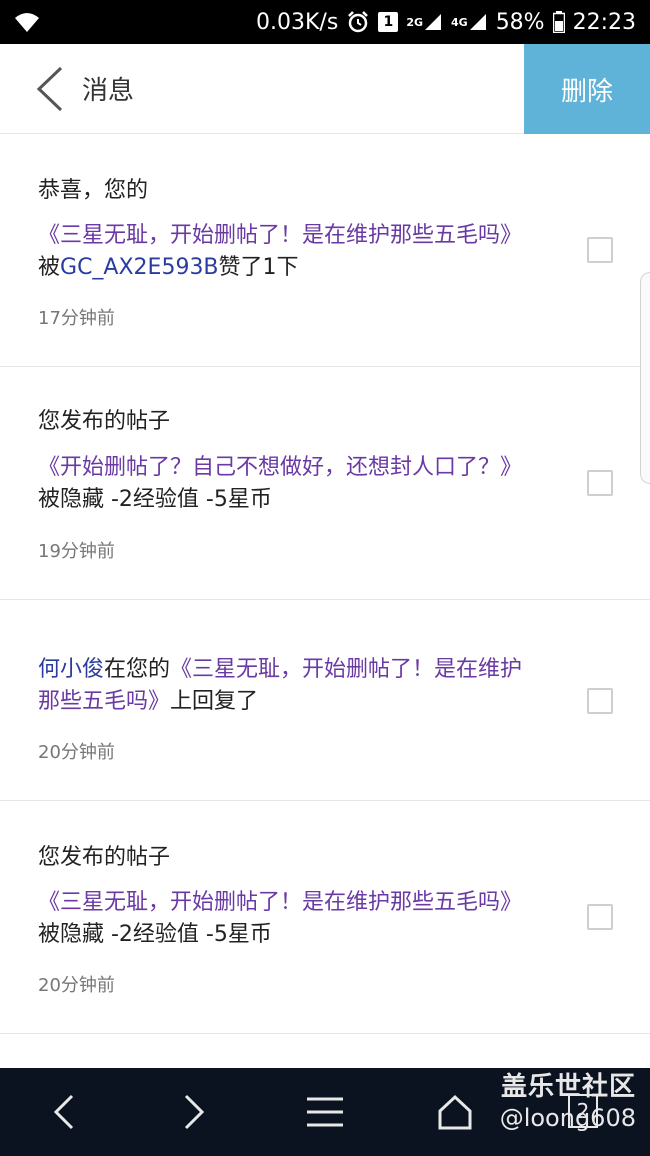 This screenshot has width=650, height=1156. Describe the element at coordinates (137, 669) in the screenshot. I see `message-text: 在您的` at that location.